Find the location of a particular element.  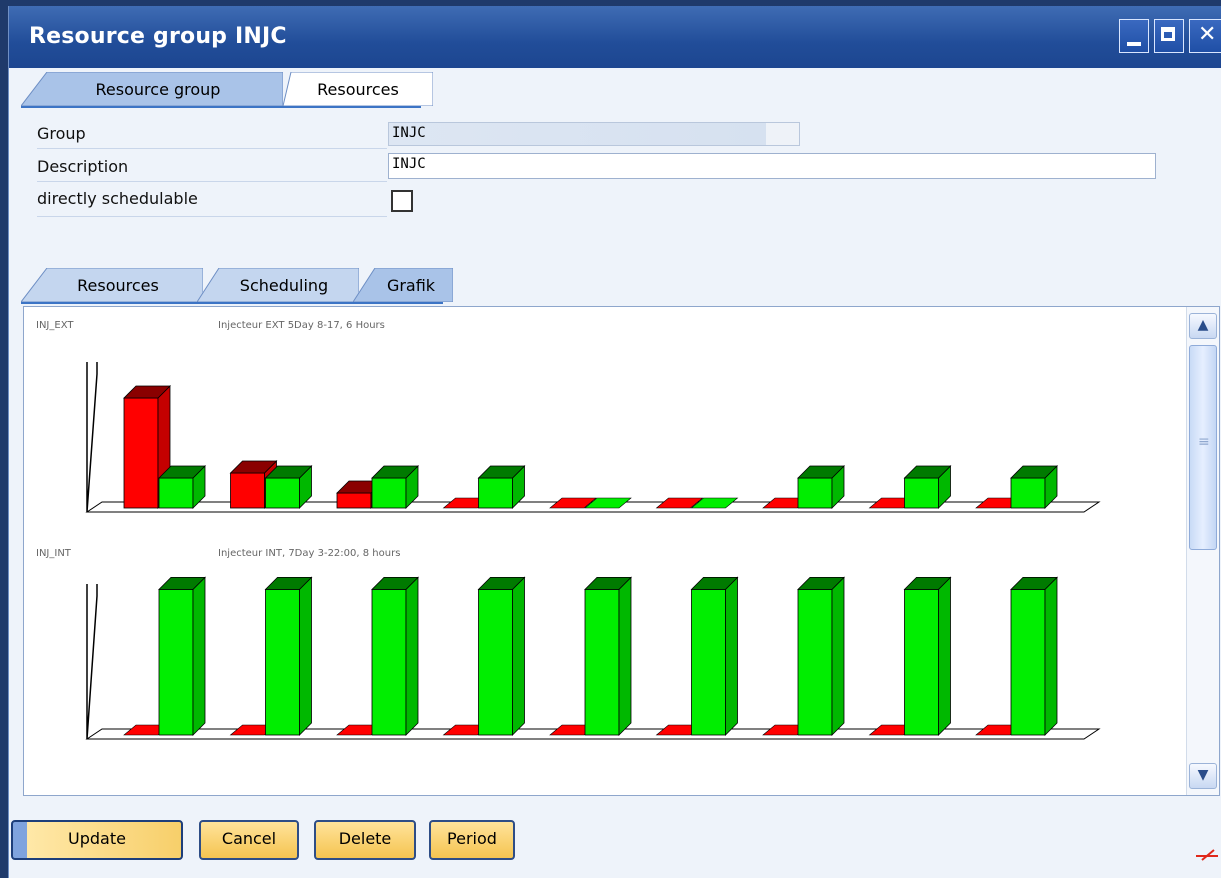

maximize-icon is located at coordinates (1169, 36).